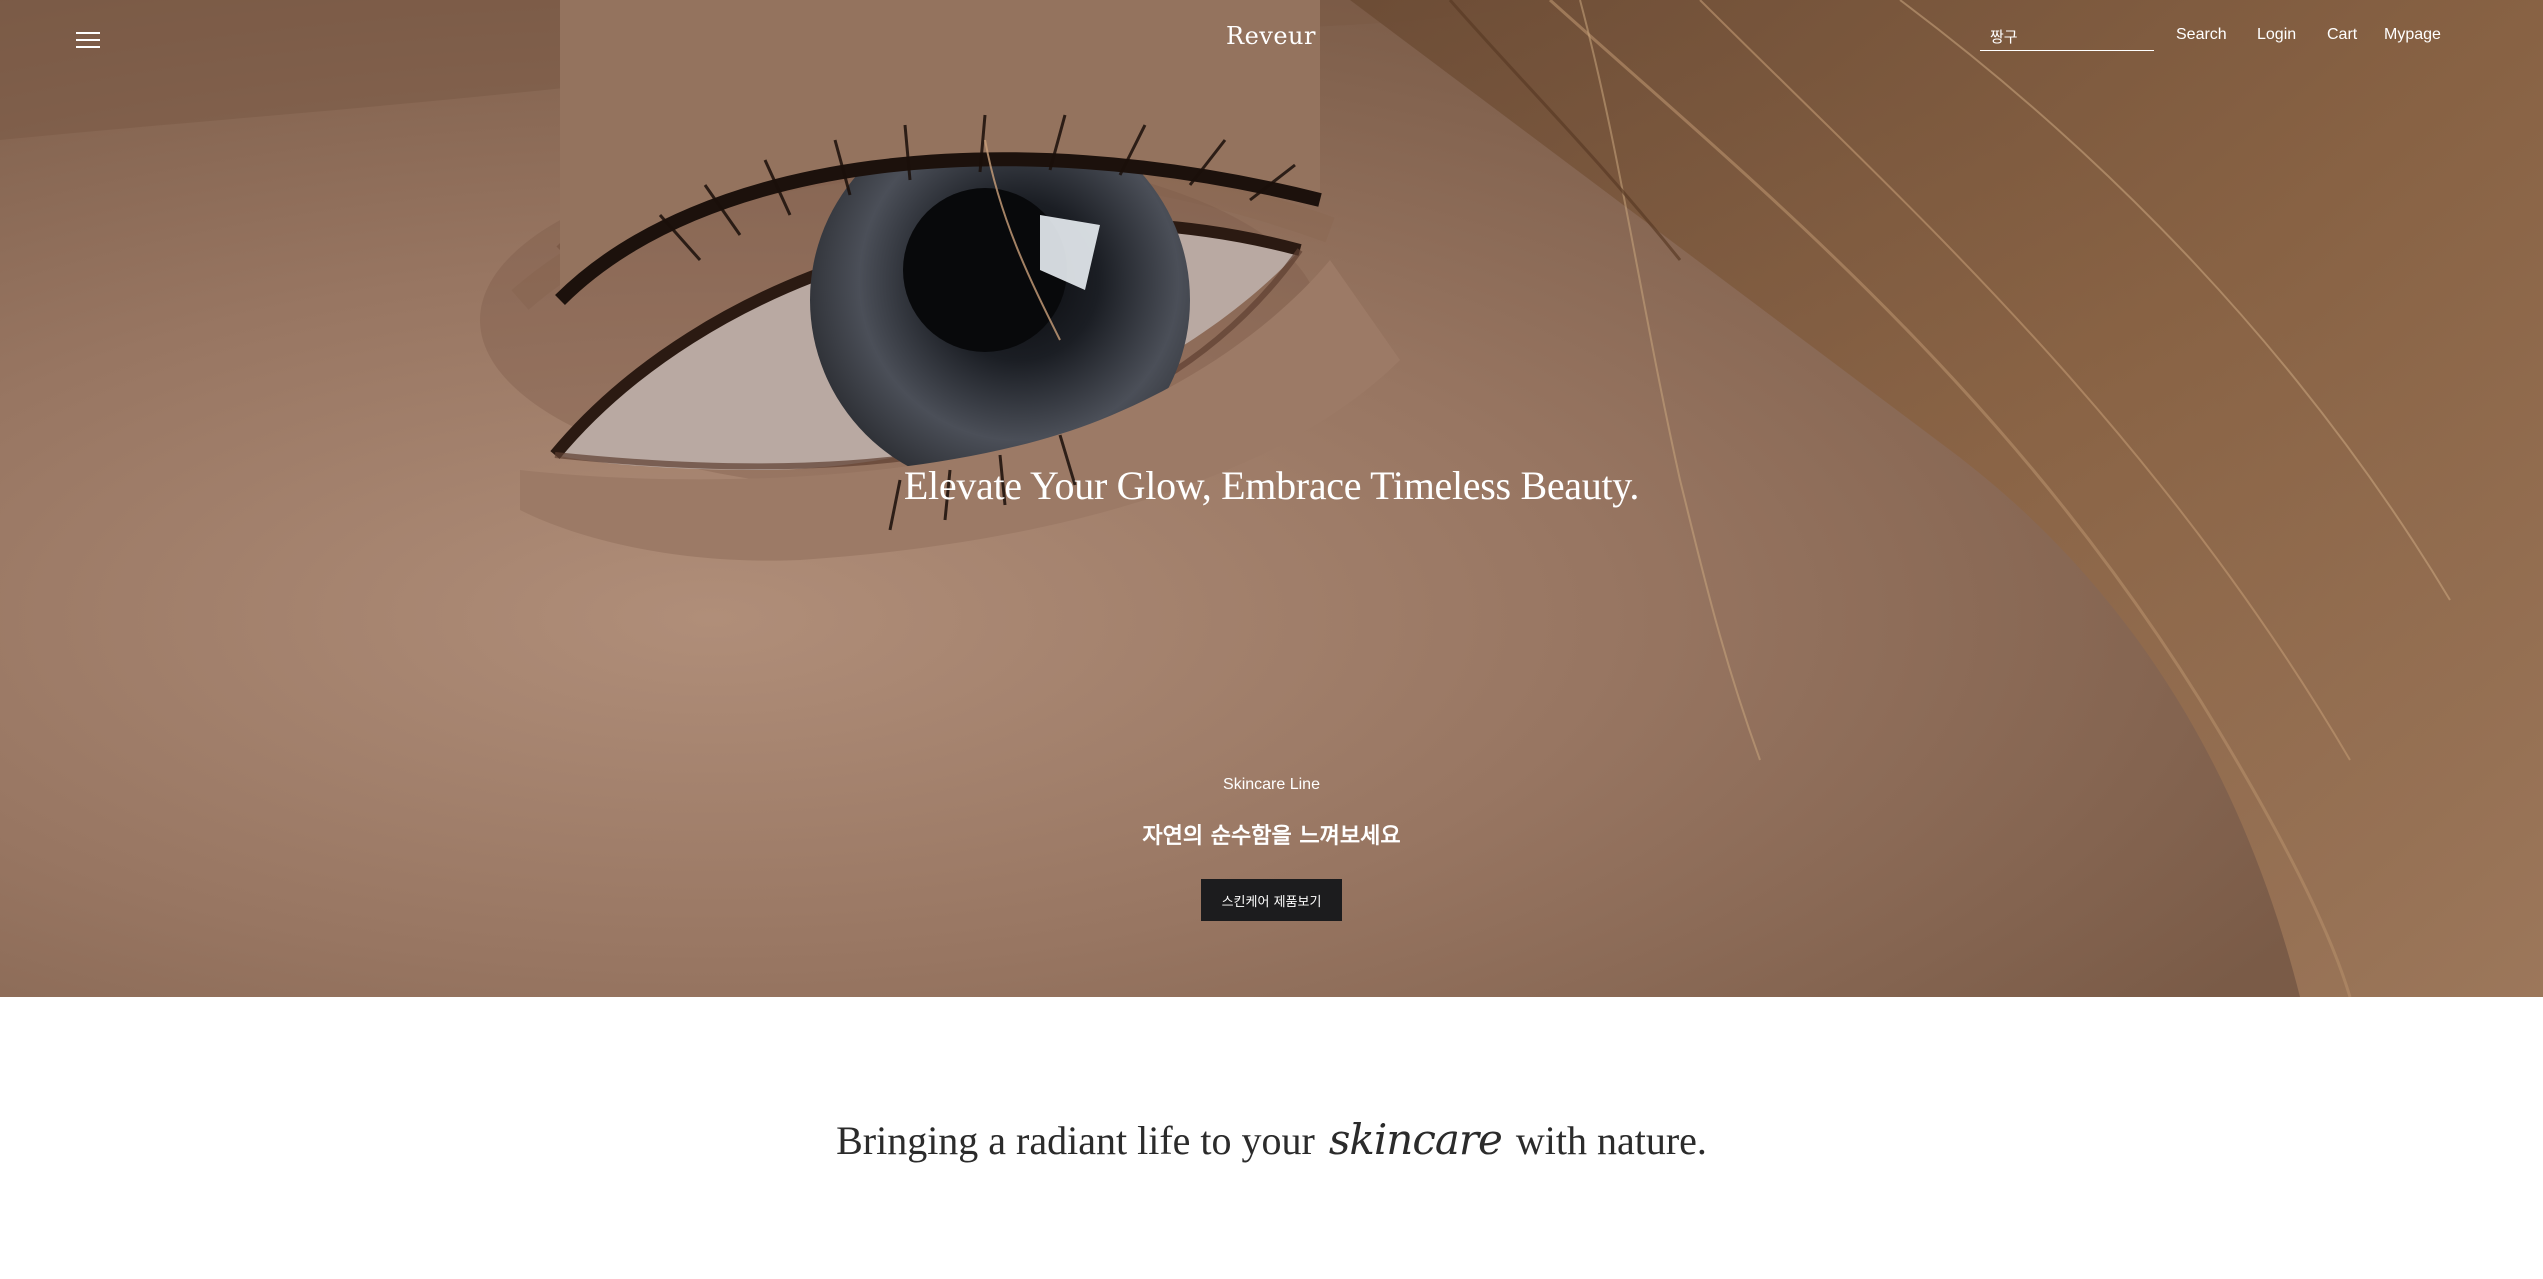 The width and height of the screenshot is (2543, 1279). I want to click on nav-link-mypage: Mypage, so click(2412, 35).